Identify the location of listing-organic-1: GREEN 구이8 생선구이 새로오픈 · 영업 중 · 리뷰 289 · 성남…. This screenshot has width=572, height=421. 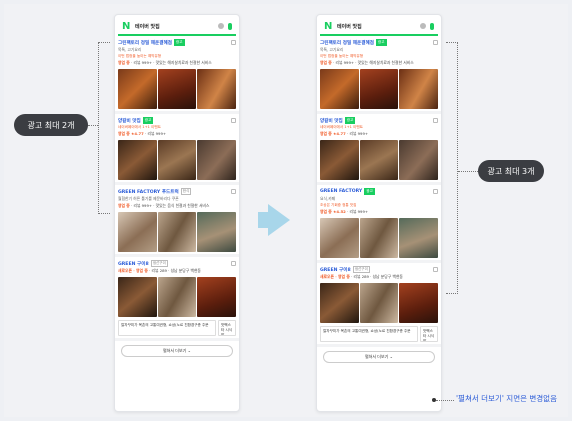
(379, 305).